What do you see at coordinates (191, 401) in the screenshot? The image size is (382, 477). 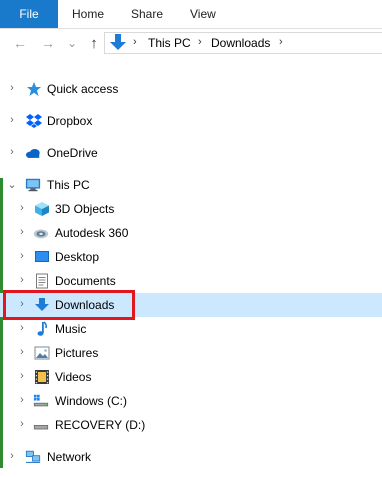 I see `tree-item-windows-c: › Windows (C:)` at bounding box center [191, 401].